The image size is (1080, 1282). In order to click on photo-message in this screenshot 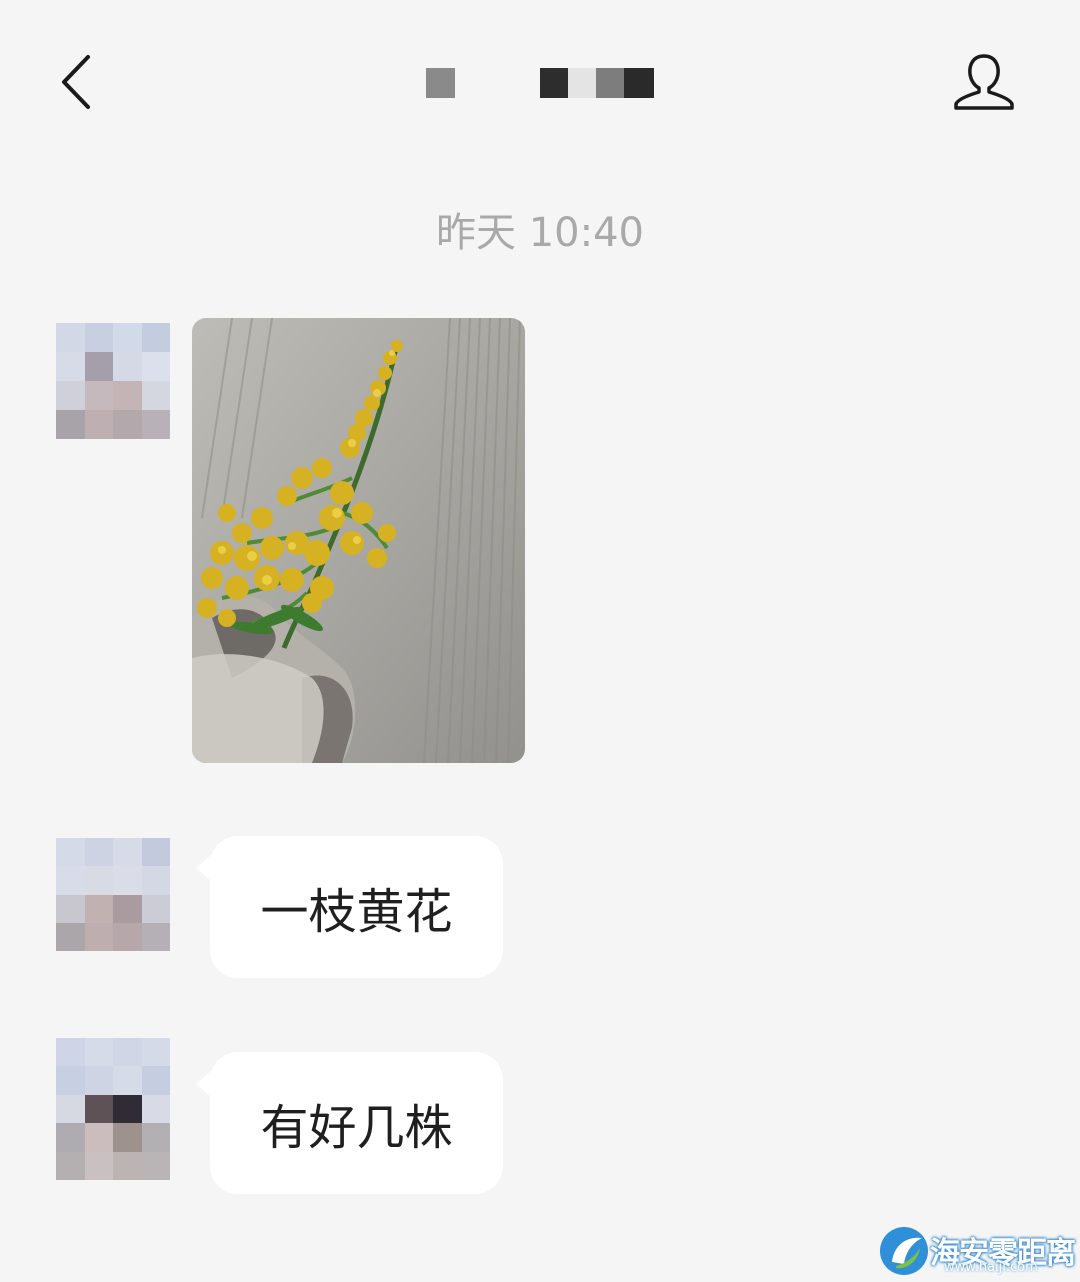, I will do `click(358, 540)`.